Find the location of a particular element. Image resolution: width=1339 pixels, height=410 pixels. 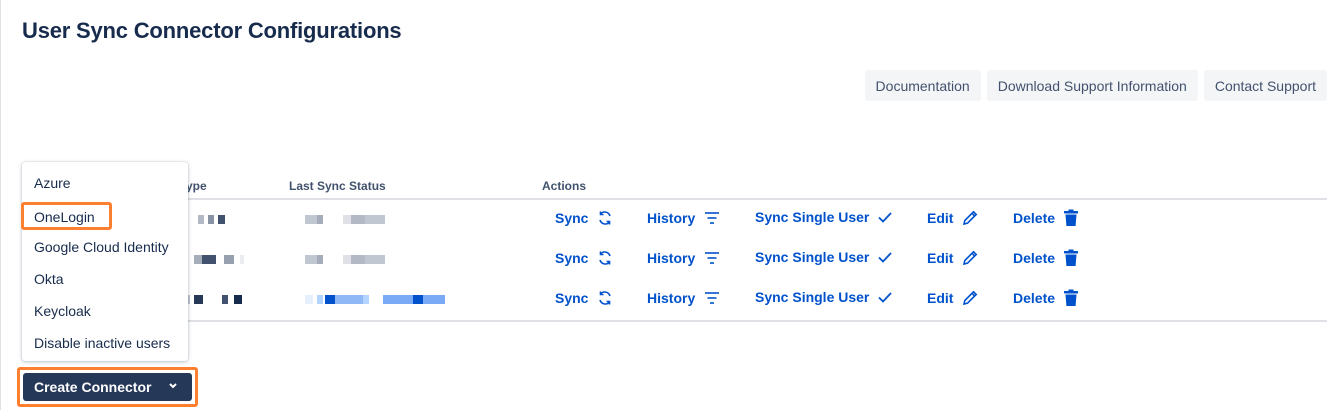

header-type: ype is located at coordinates (196, 186).